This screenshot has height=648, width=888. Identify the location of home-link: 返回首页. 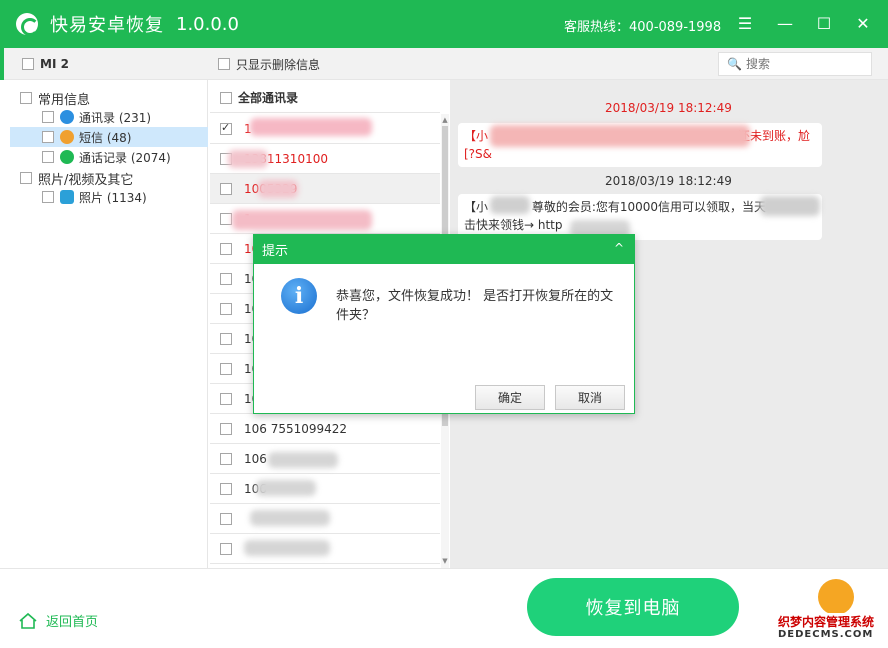
(58, 620).